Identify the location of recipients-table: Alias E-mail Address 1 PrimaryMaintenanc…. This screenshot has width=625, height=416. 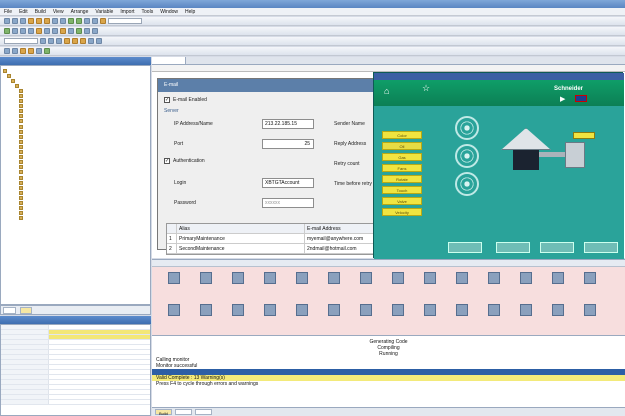
(274, 239).